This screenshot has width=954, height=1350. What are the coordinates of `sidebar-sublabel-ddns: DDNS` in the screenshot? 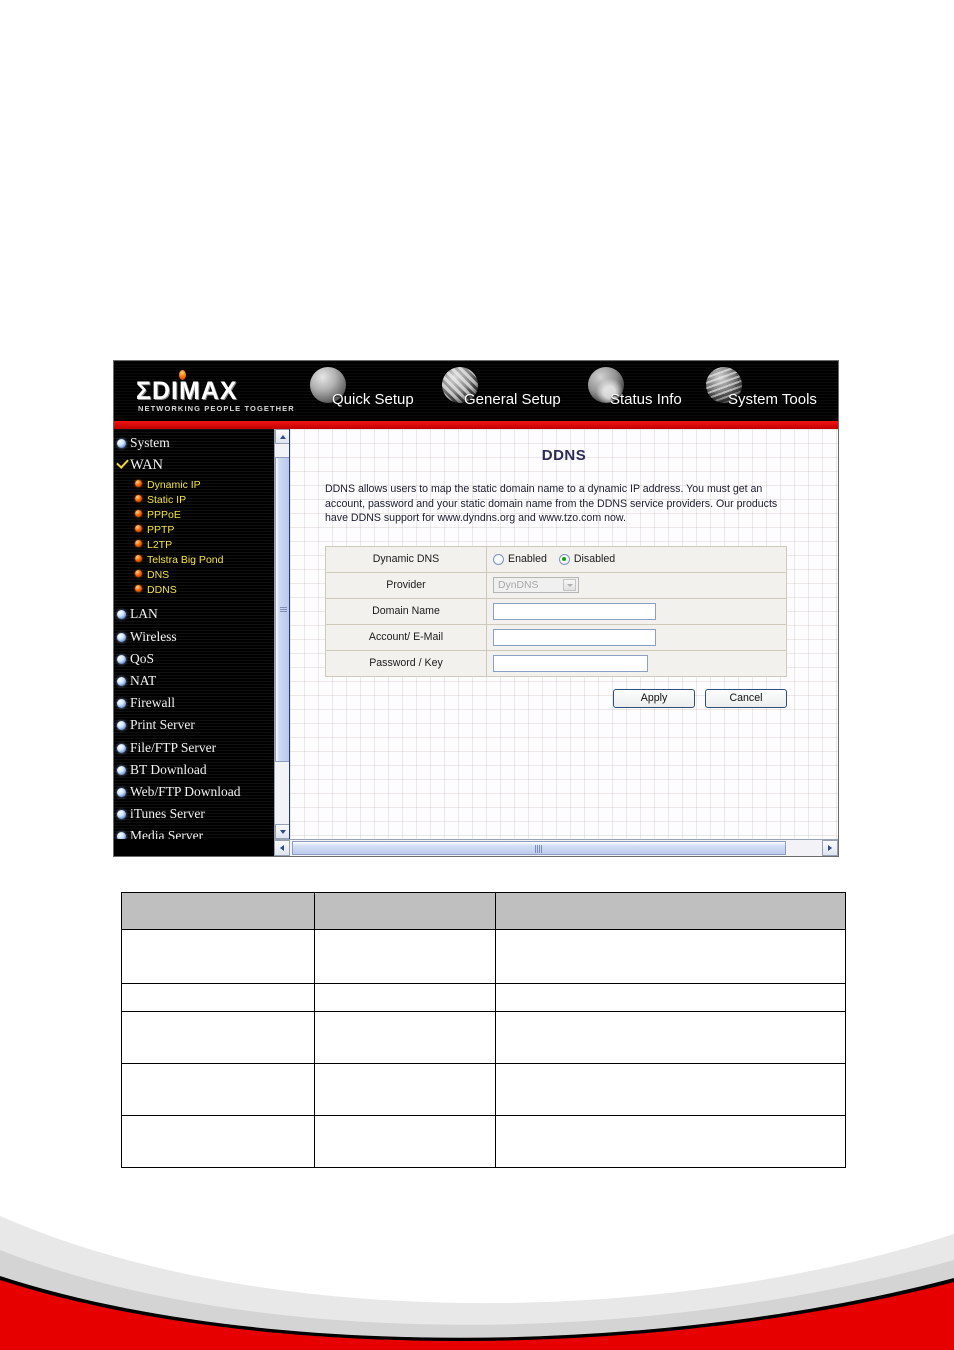 It's located at (162, 590).